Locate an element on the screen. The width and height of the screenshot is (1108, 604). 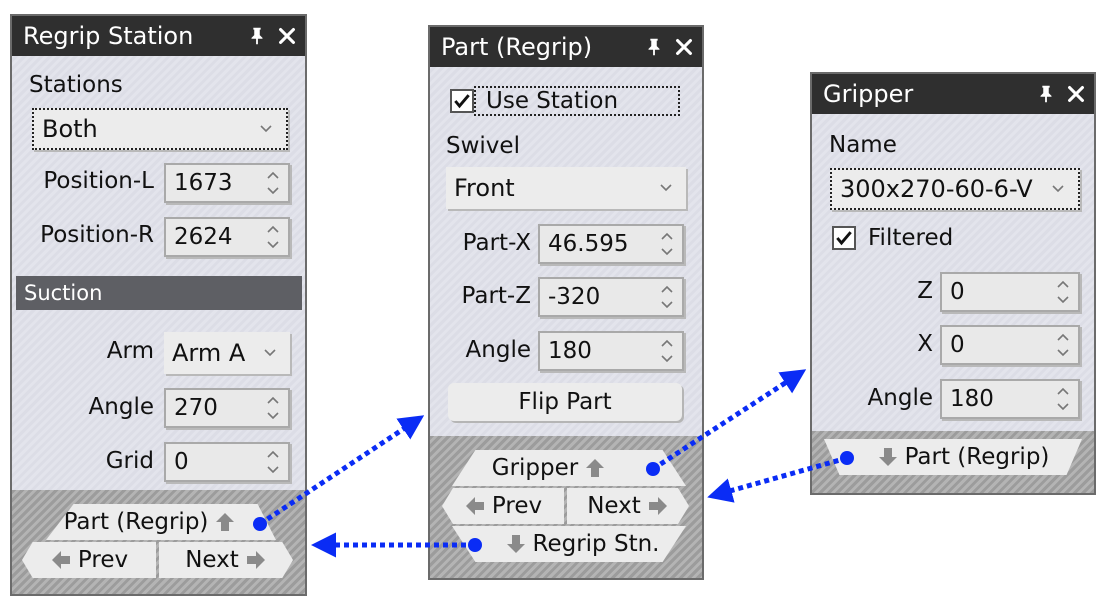
z-value: 0 is located at coordinates (957, 292).